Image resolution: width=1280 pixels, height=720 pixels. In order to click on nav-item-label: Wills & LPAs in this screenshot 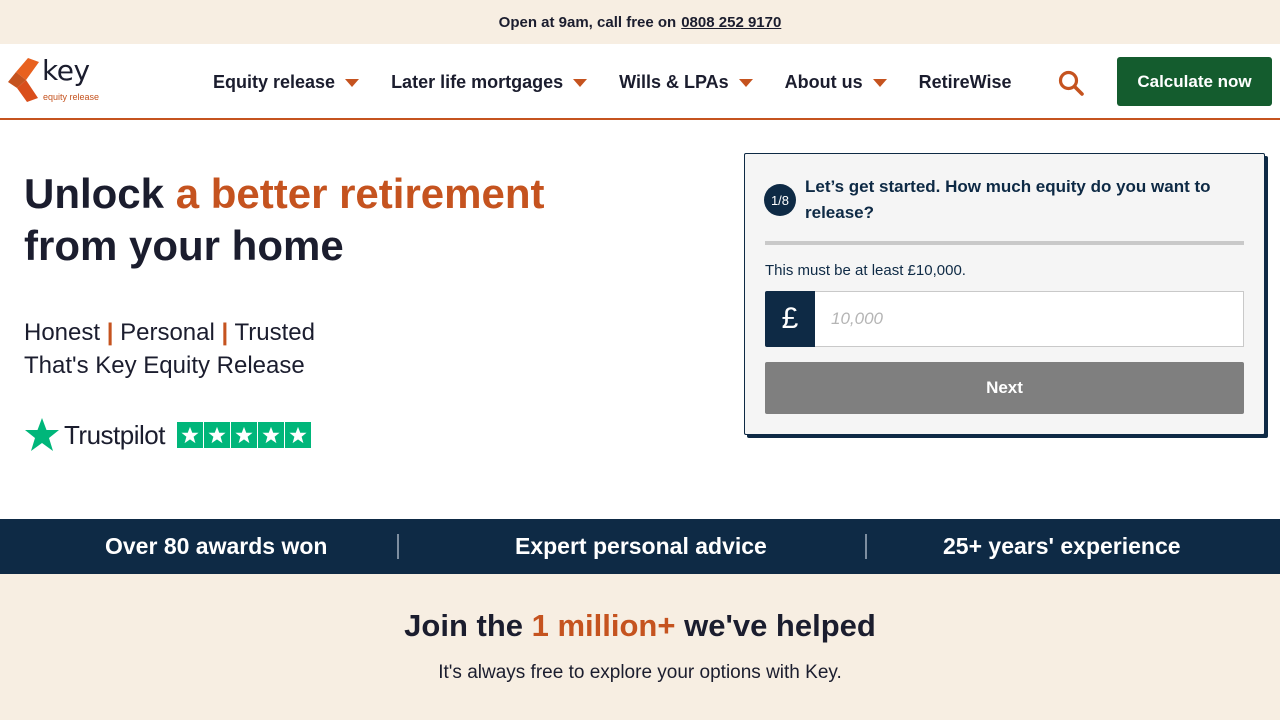, I will do `click(674, 81)`.